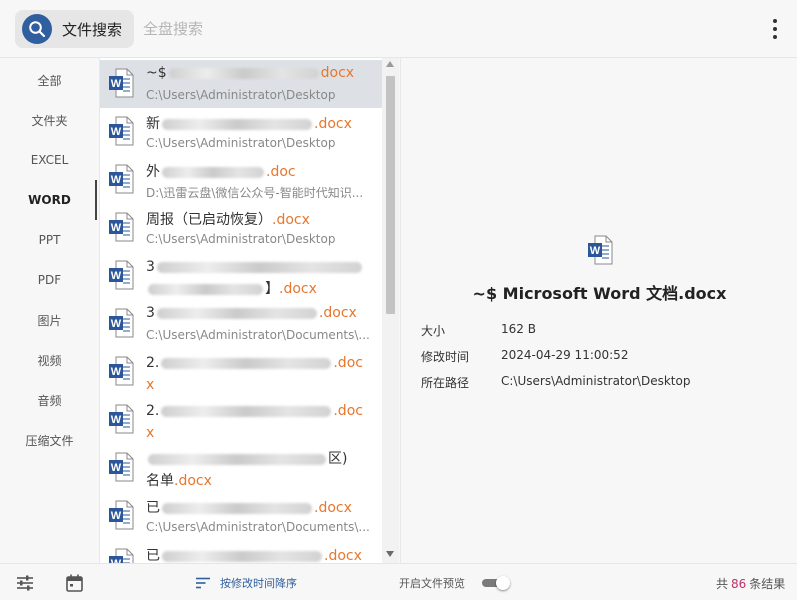 Image resolution: width=797 pixels, height=600 pixels. I want to click on sort-label: 按修改时间降序, so click(258, 583).